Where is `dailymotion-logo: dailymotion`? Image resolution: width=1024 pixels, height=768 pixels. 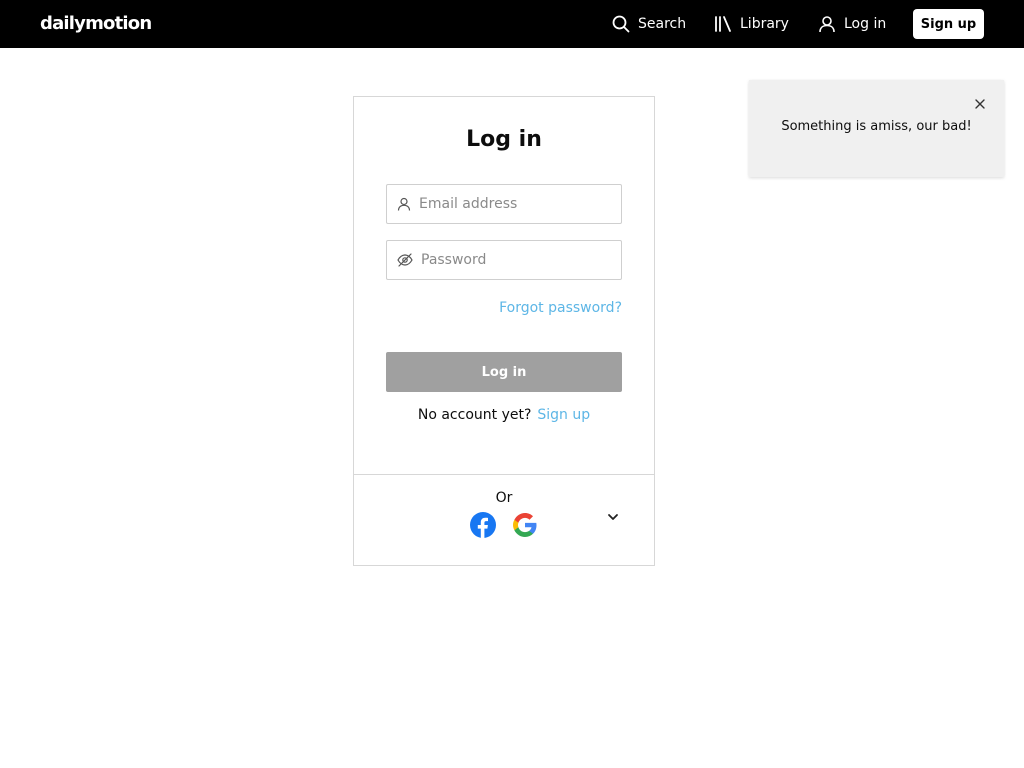
dailymotion-logo: dailymotion is located at coordinates (96, 24).